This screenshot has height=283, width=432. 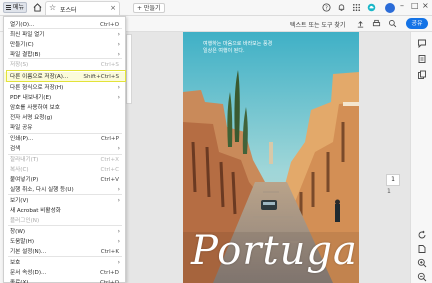 I want to click on poster-caption-line1: 여행하는 마음으로 바라보는 풍경, so click(x=238, y=44).